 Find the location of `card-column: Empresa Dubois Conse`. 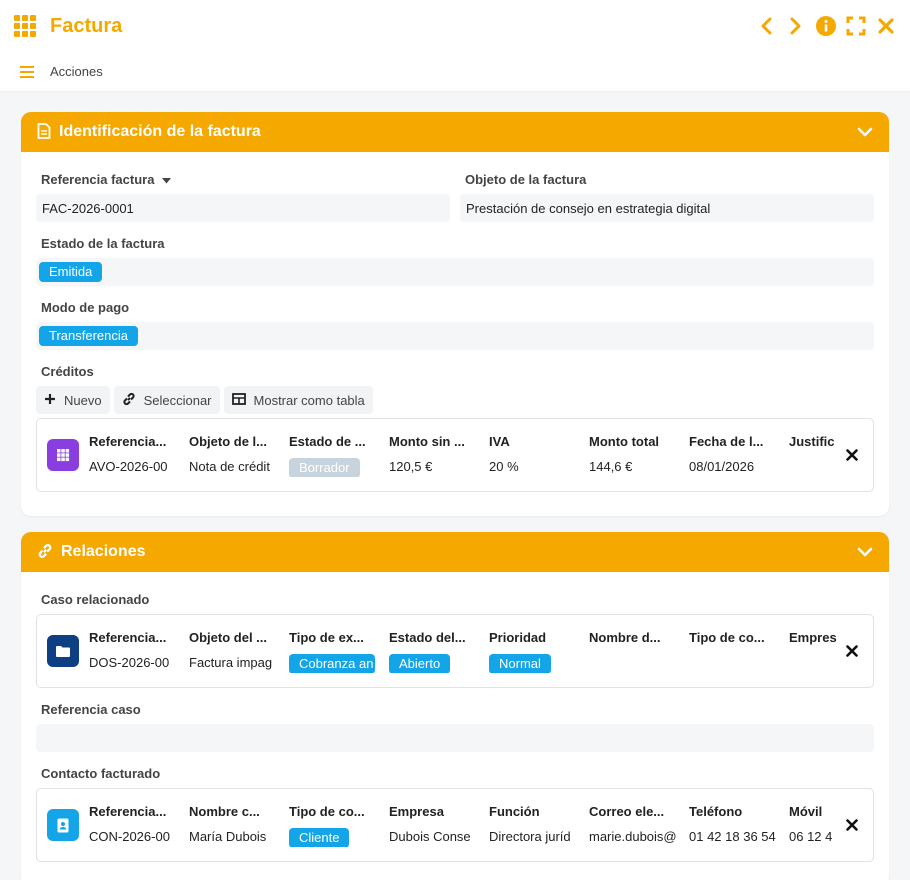

card-column: Empresa Dubois Conse is located at coordinates (439, 825).